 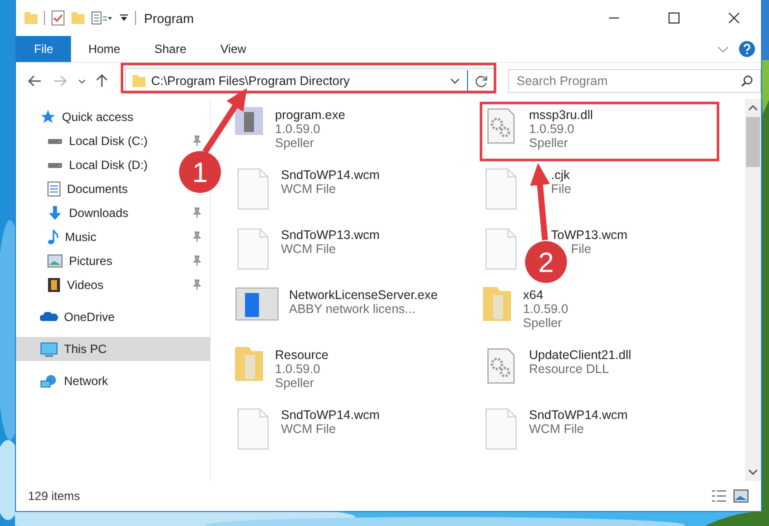 What do you see at coordinates (734, 18) in the screenshot?
I see `close-icon` at bounding box center [734, 18].